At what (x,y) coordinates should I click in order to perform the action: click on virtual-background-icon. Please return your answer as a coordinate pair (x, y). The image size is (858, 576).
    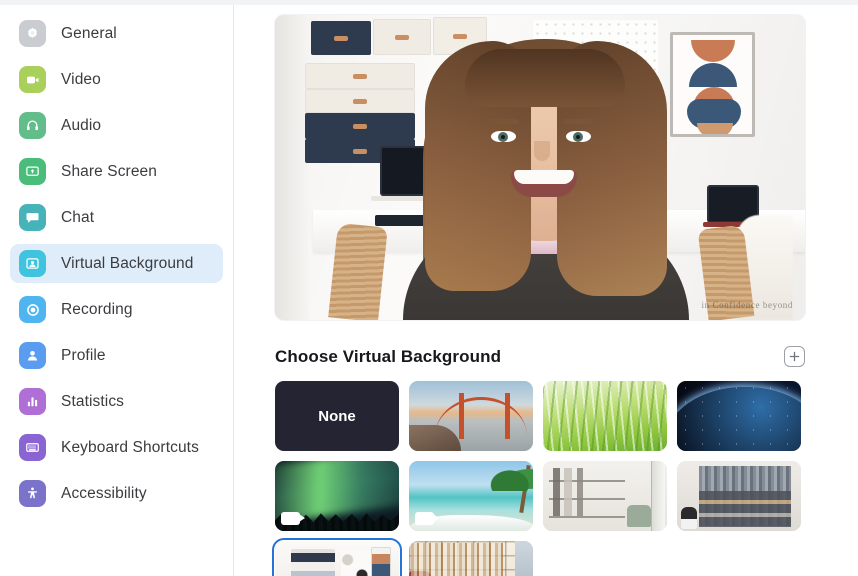
    Looking at the image, I should click on (32, 263).